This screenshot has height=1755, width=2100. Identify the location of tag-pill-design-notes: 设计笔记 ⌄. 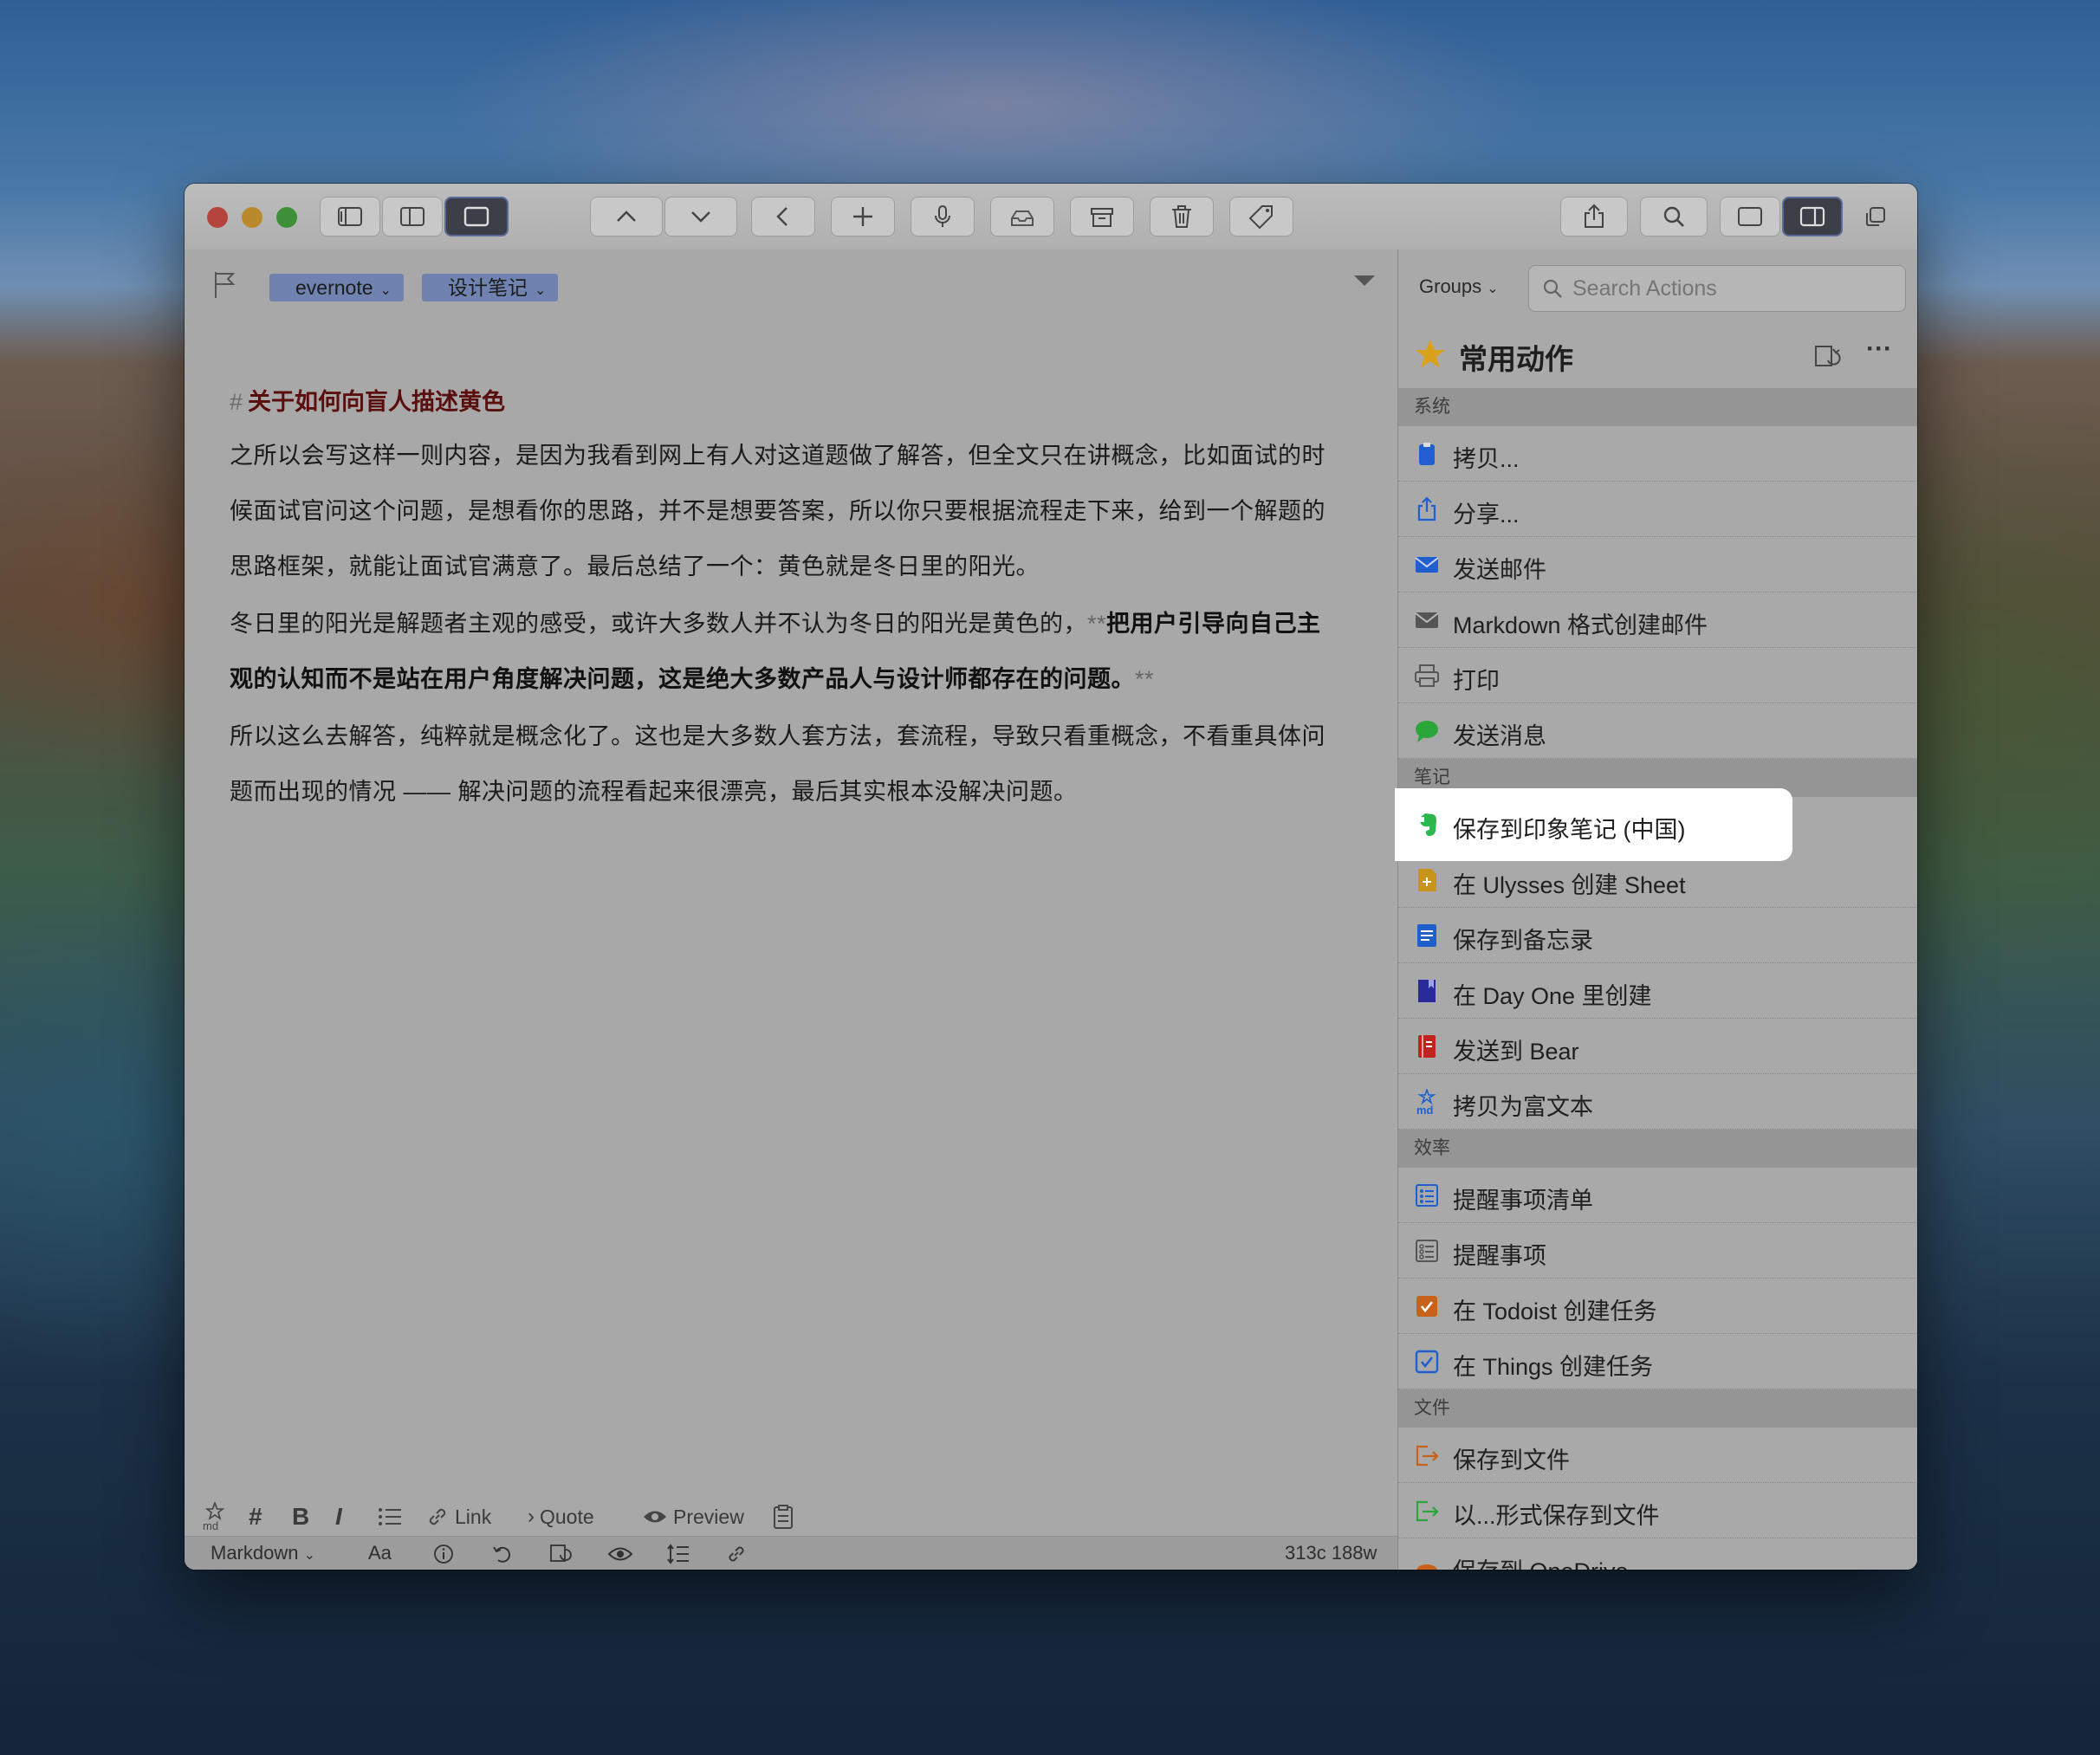
(491, 287).